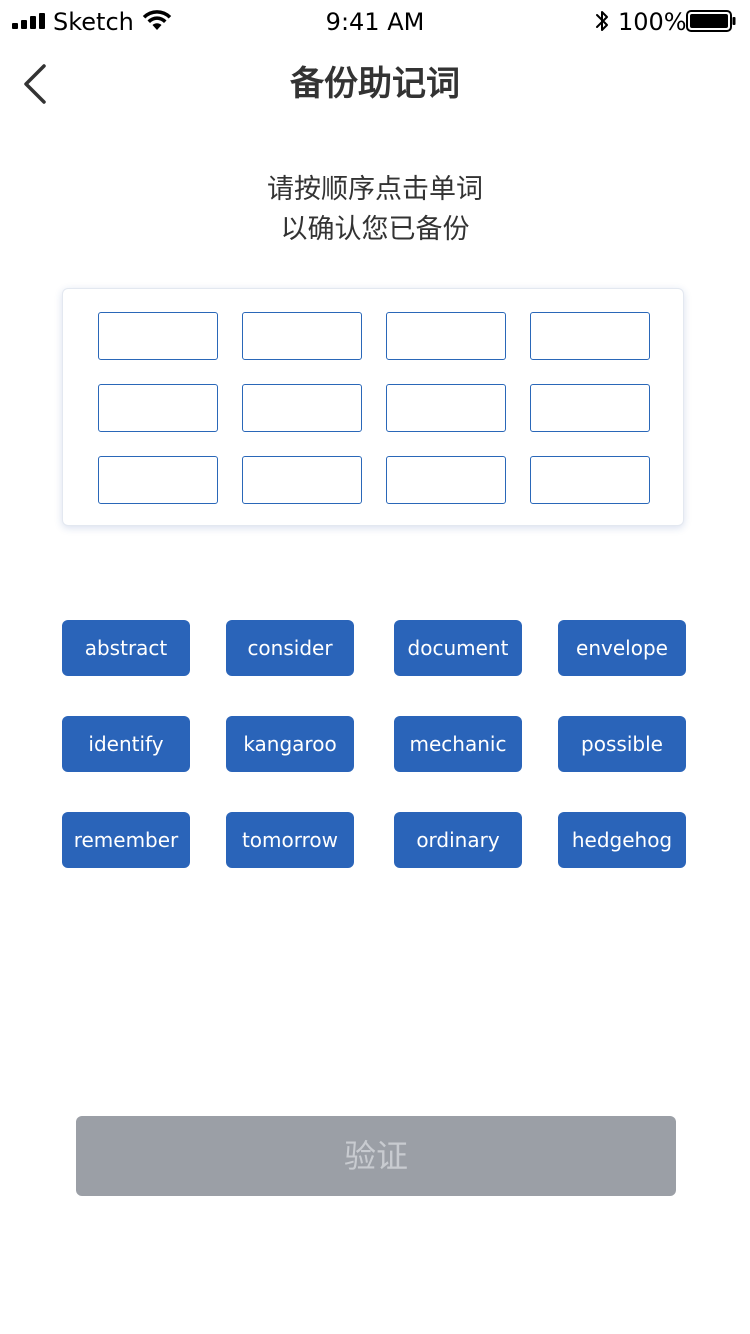 The image size is (750, 1334). What do you see at coordinates (373, 407) in the screenshot?
I see `mnemonic-slot-card` at bounding box center [373, 407].